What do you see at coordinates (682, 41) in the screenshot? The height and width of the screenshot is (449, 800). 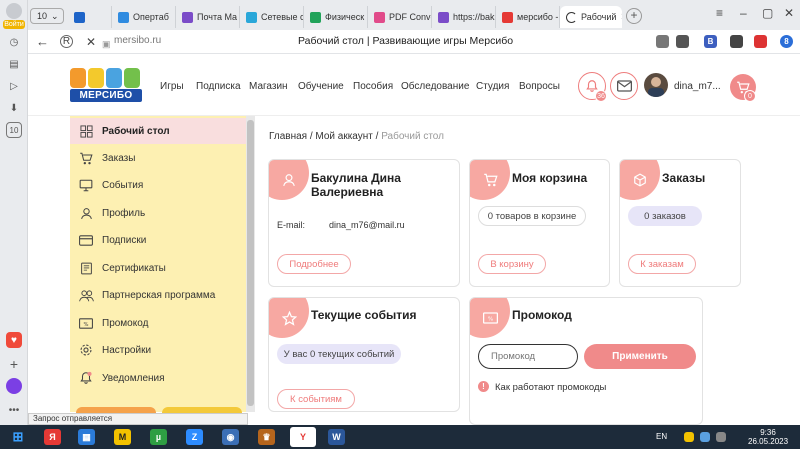 I see `bookmark-page-icon` at bounding box center [682, 41].